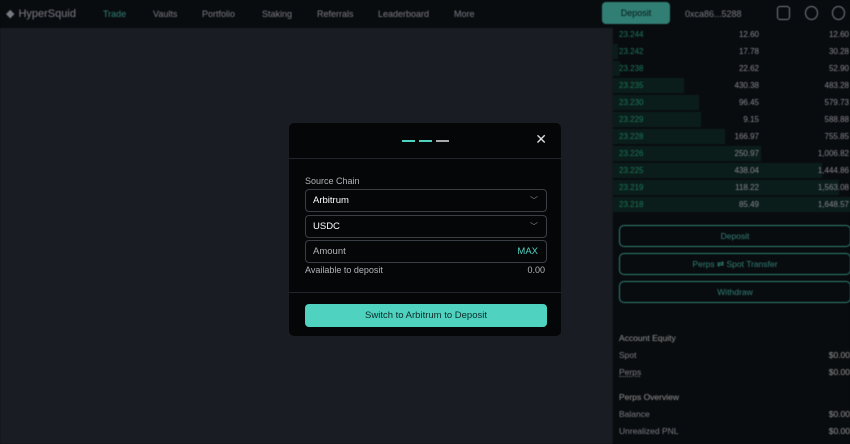 The width and height of the screenshot is (850, 444). What do you see at coordinates (836, 85) in the screenshot?
I see `total: 483.28` at bounding box center [836, 85].